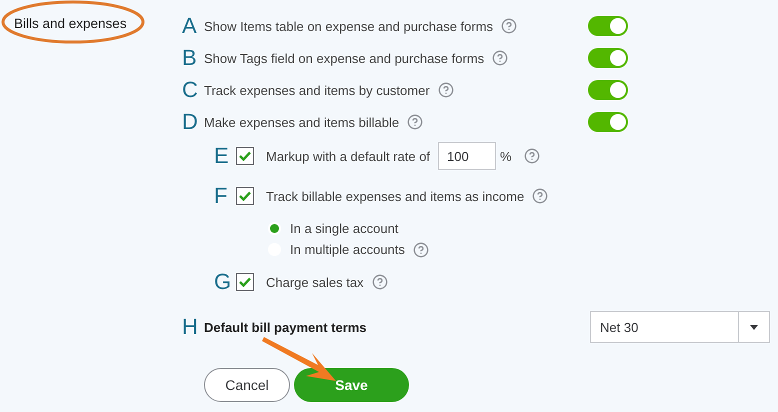 This screenshot has height=412, width=778. What do you see at coordinates (190, 58) in the screenshot?
I see `step-letter: B` at bounding box center [190, 58].